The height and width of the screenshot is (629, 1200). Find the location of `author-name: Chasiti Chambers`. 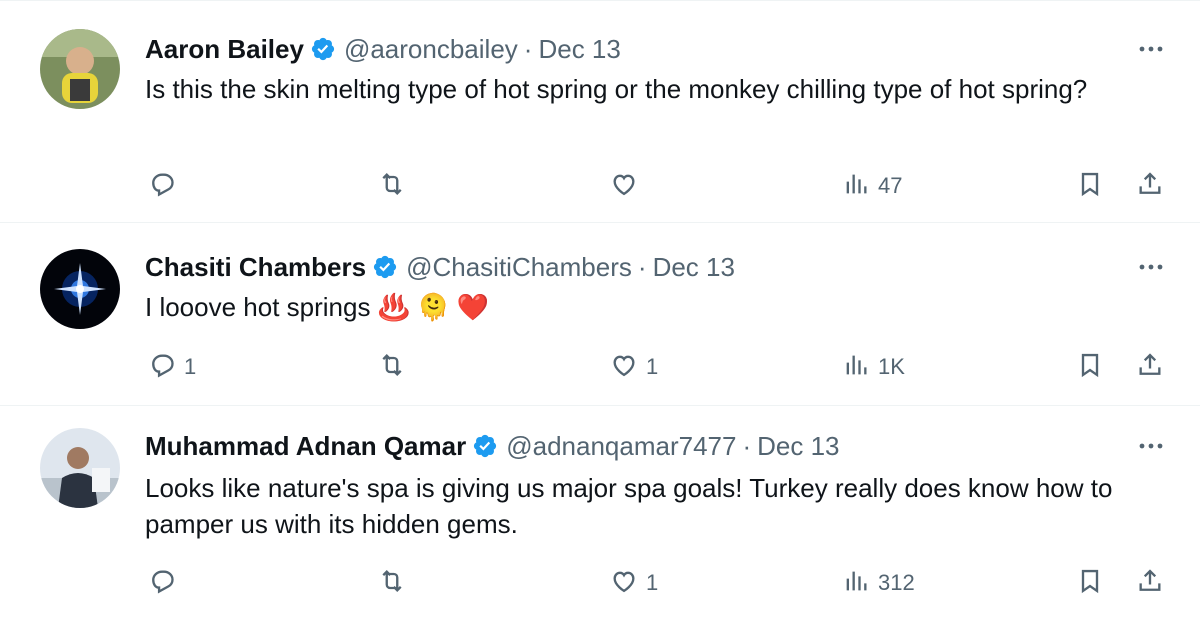

author-name: Chasiti Chambers is located at coordinates (255, 267).